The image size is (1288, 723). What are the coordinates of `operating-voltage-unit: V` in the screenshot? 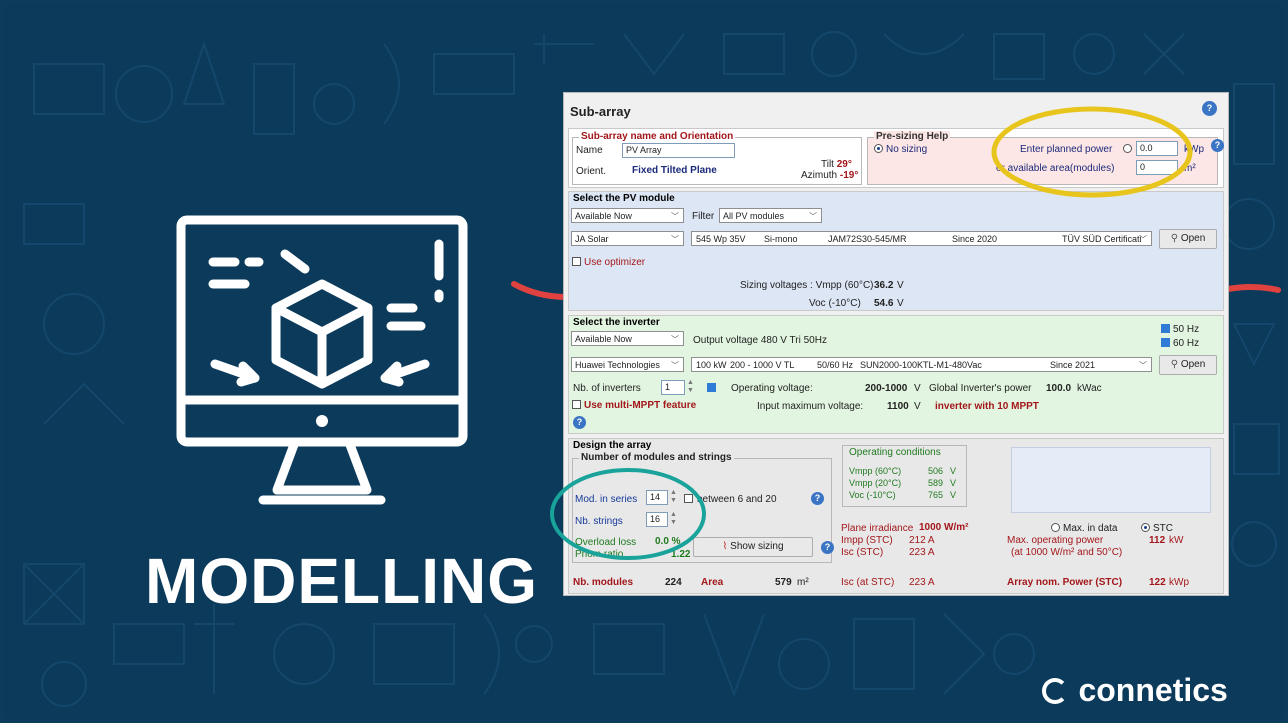 It's located at (917, 388).